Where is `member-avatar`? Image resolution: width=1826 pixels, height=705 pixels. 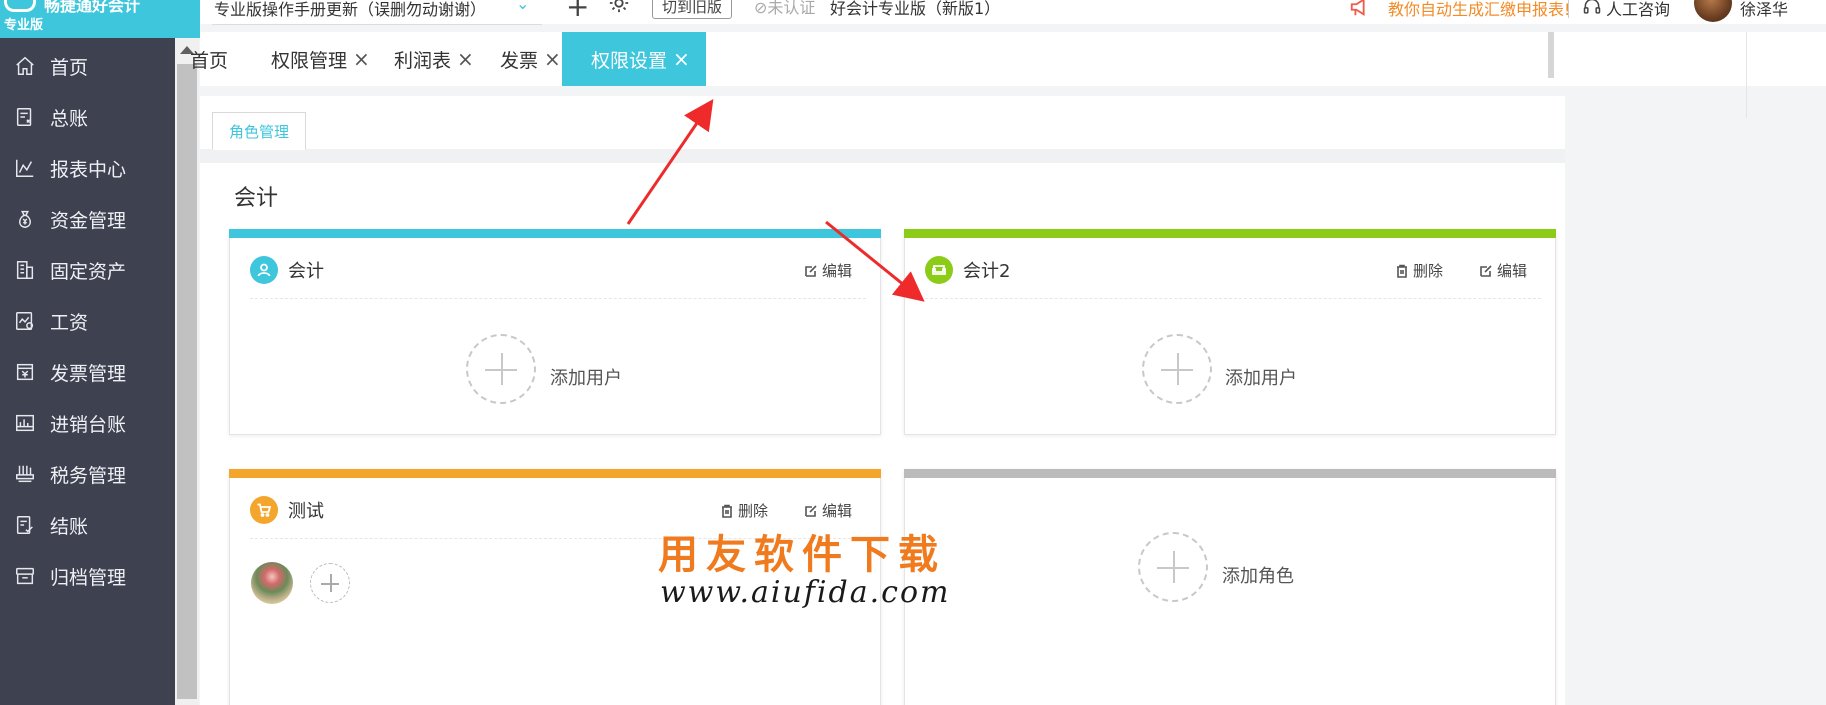
member-avatar is located at coordinates (272, 583).